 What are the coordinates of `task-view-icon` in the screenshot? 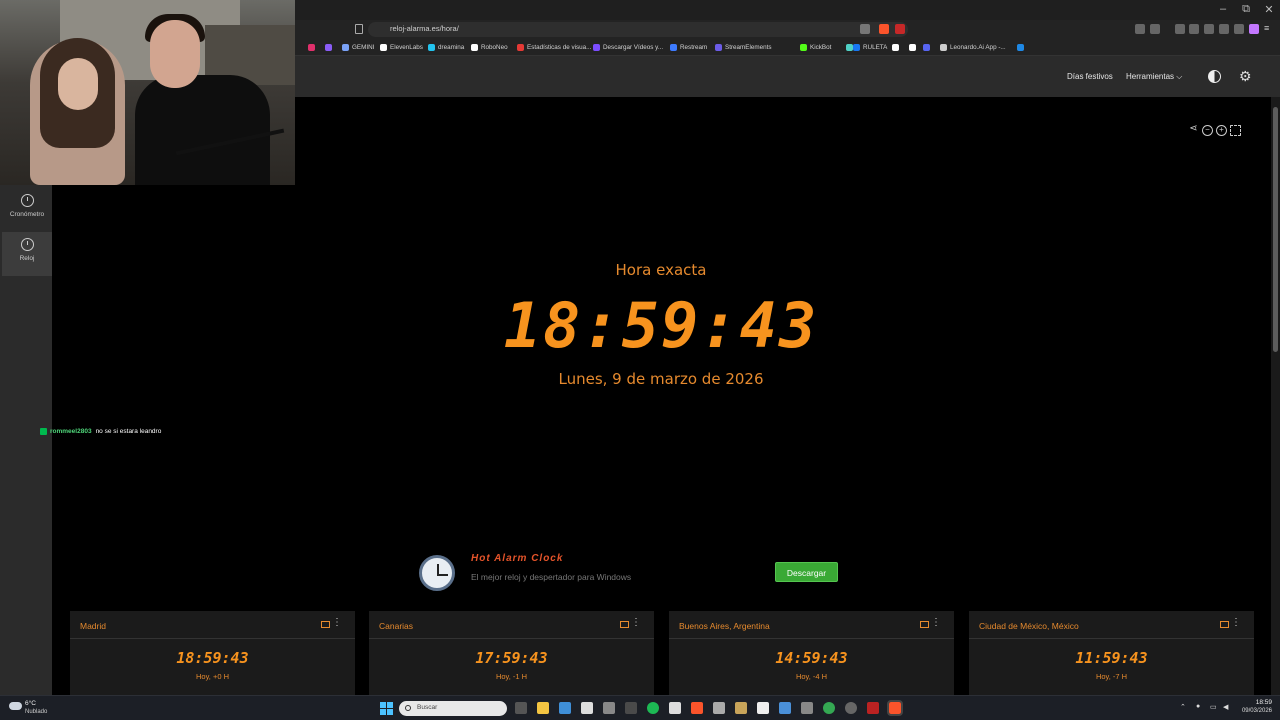 It's located at (521, 708).